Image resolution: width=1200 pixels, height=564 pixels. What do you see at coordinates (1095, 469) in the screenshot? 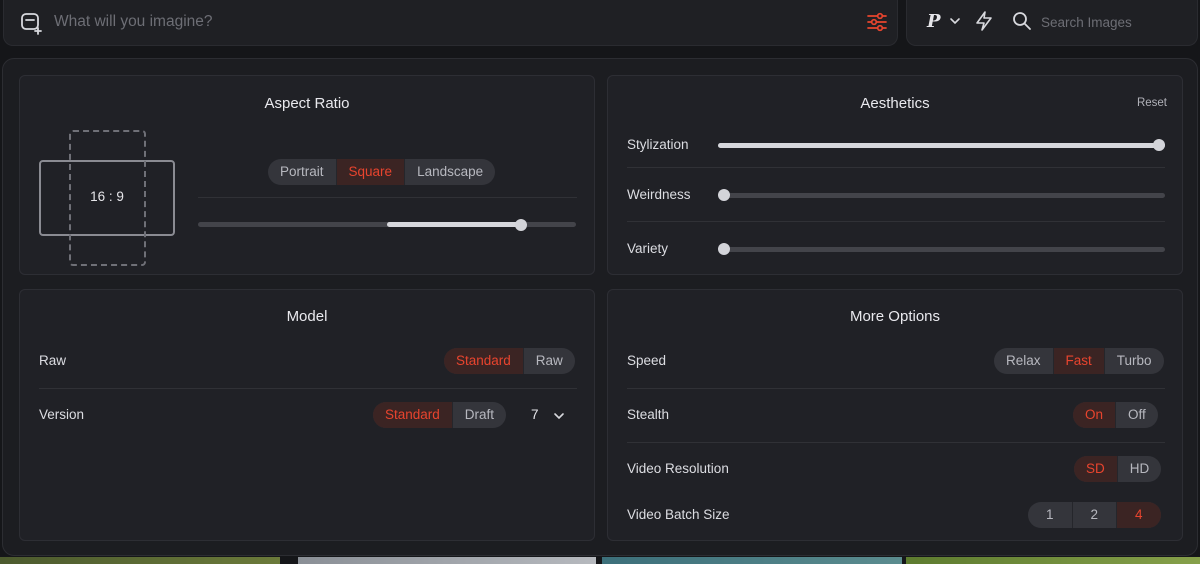
I see `video-resolution-sd: SD` at bounding box center [1095, 469].